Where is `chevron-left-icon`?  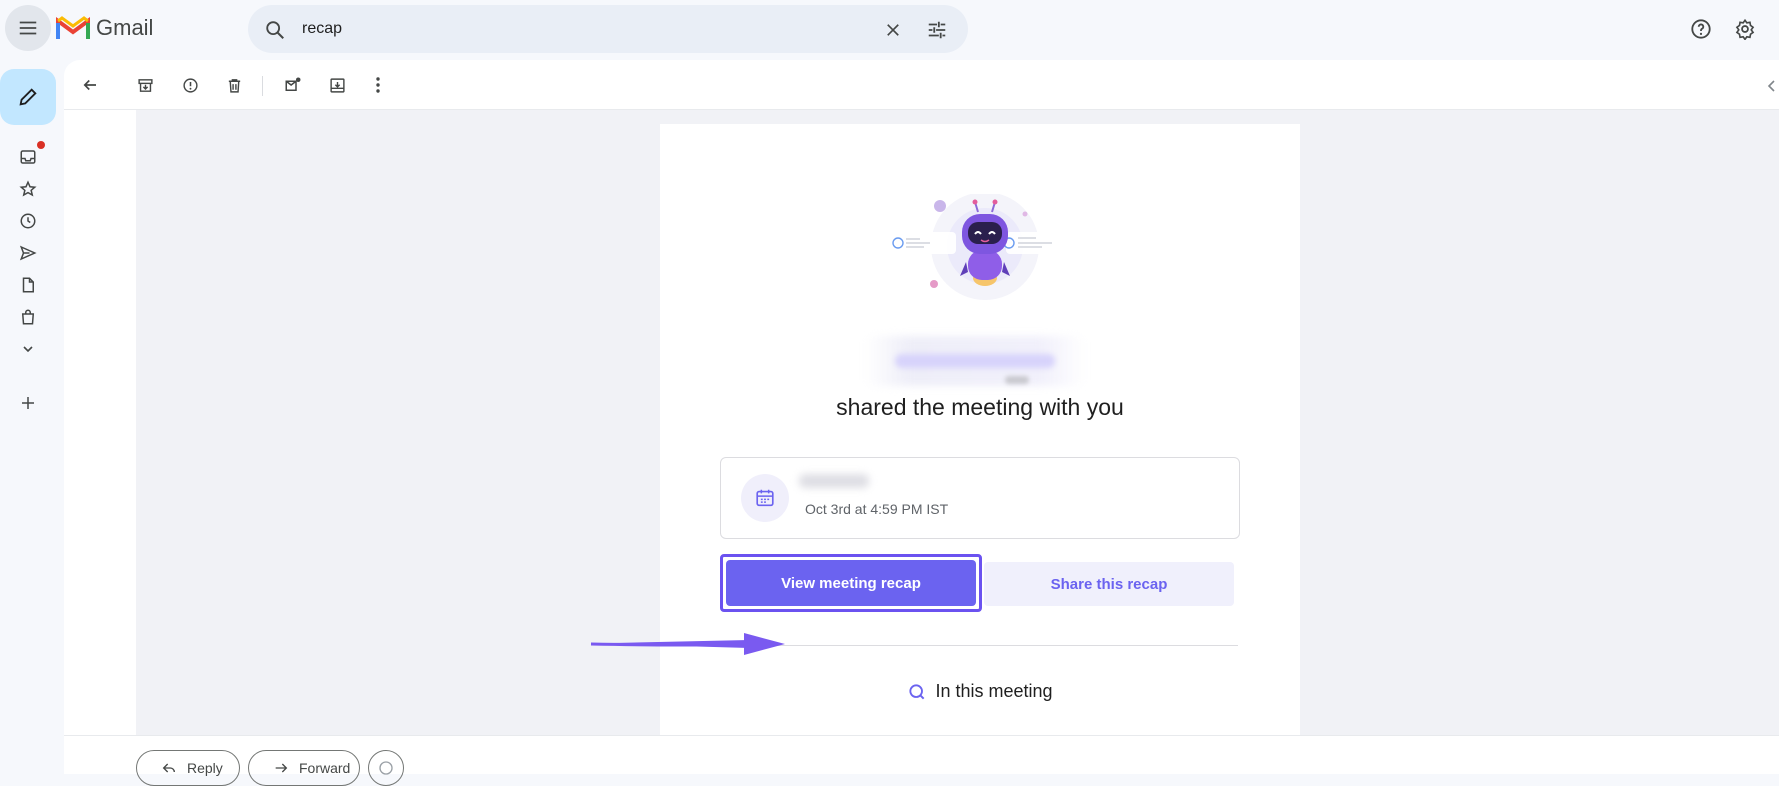
chevron-left-icon is located at coordinates (1771, 86).